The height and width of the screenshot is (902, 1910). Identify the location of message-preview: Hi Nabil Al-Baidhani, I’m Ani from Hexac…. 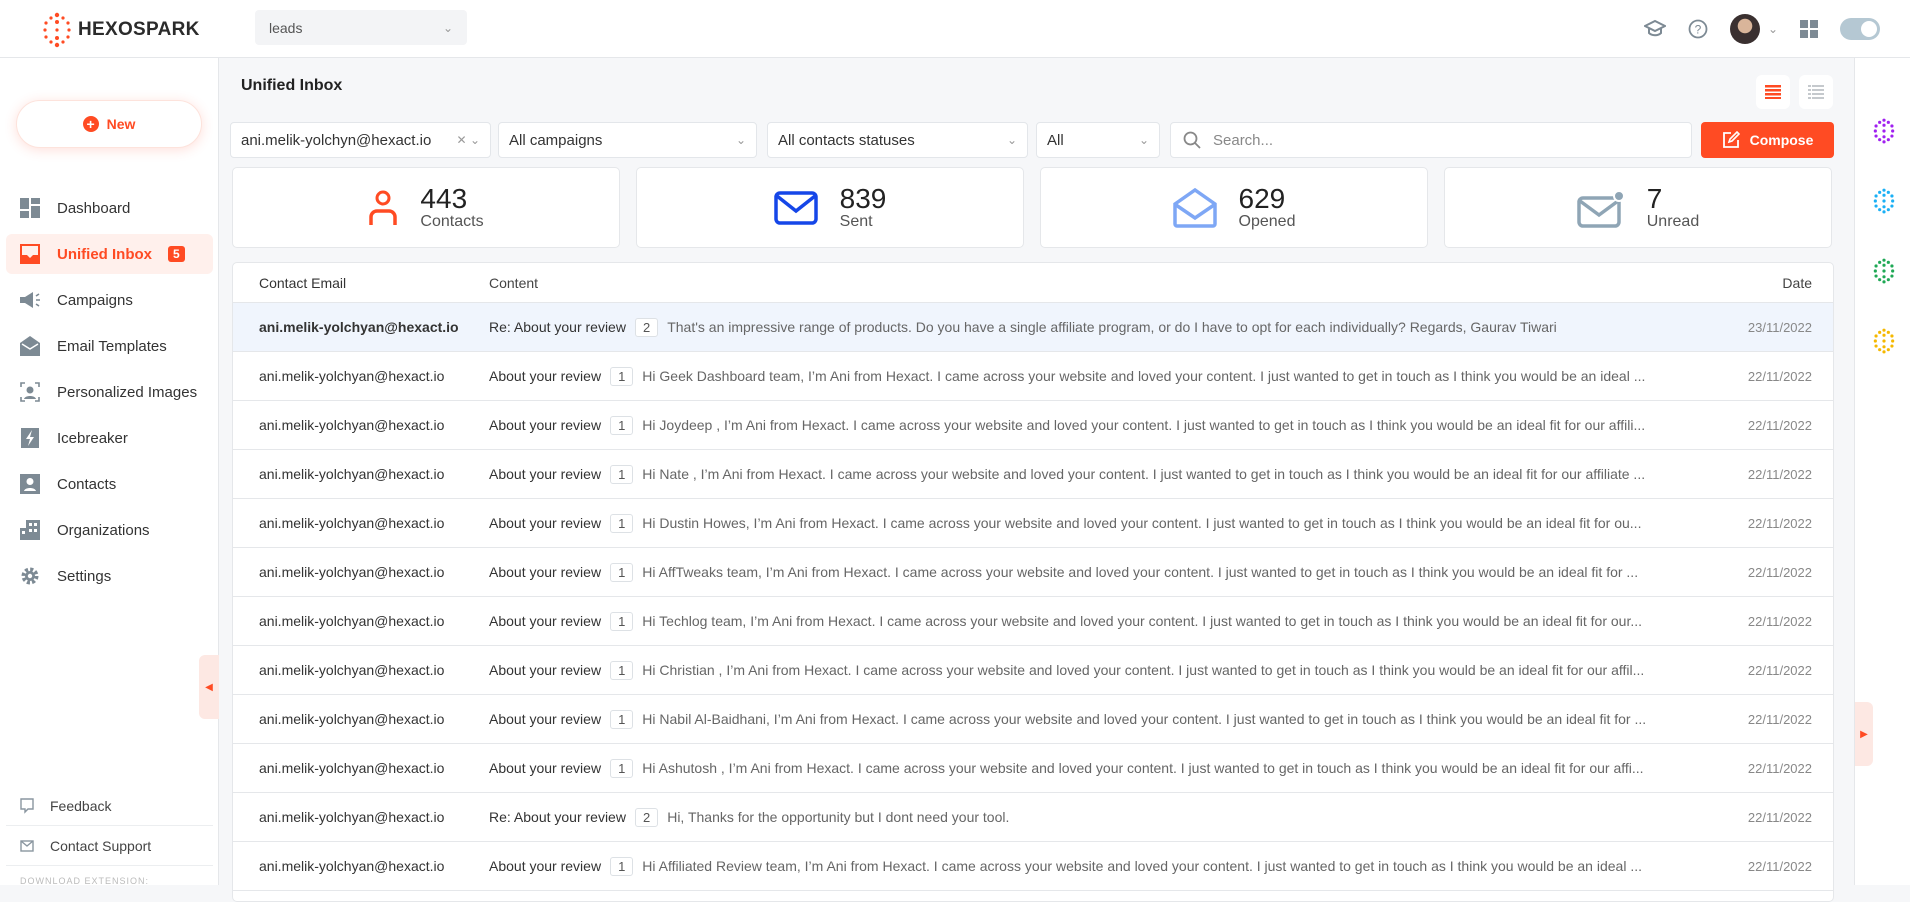
(1144, 719).